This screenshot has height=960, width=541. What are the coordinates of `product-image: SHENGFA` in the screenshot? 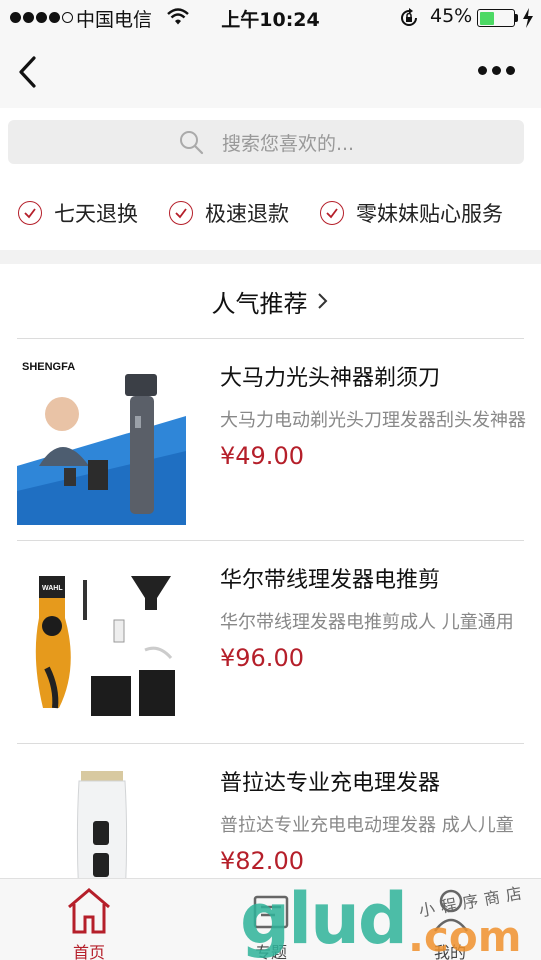 It's located at (101, 440).